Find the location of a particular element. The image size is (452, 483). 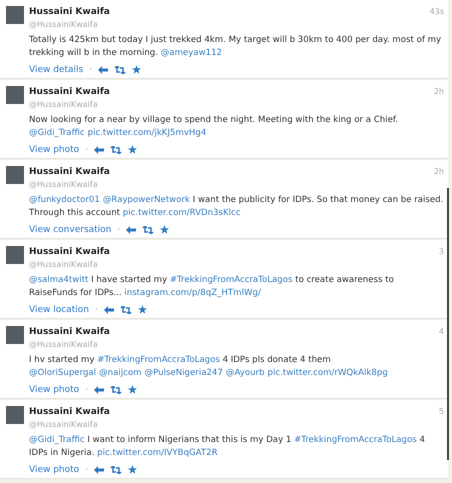

tweet-link: pic.twitter.com/rWQkAlk8pg is located at coordinates (328, 373).